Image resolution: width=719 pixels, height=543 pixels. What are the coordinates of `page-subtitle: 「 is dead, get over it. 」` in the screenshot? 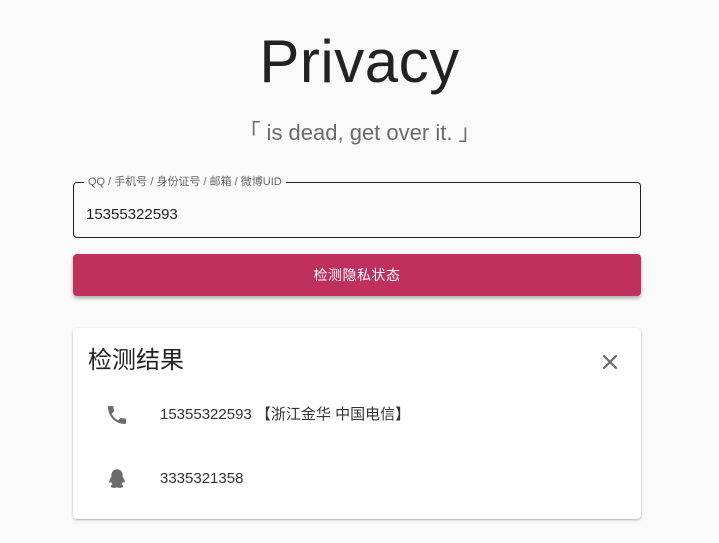 It's located at (359, 132).